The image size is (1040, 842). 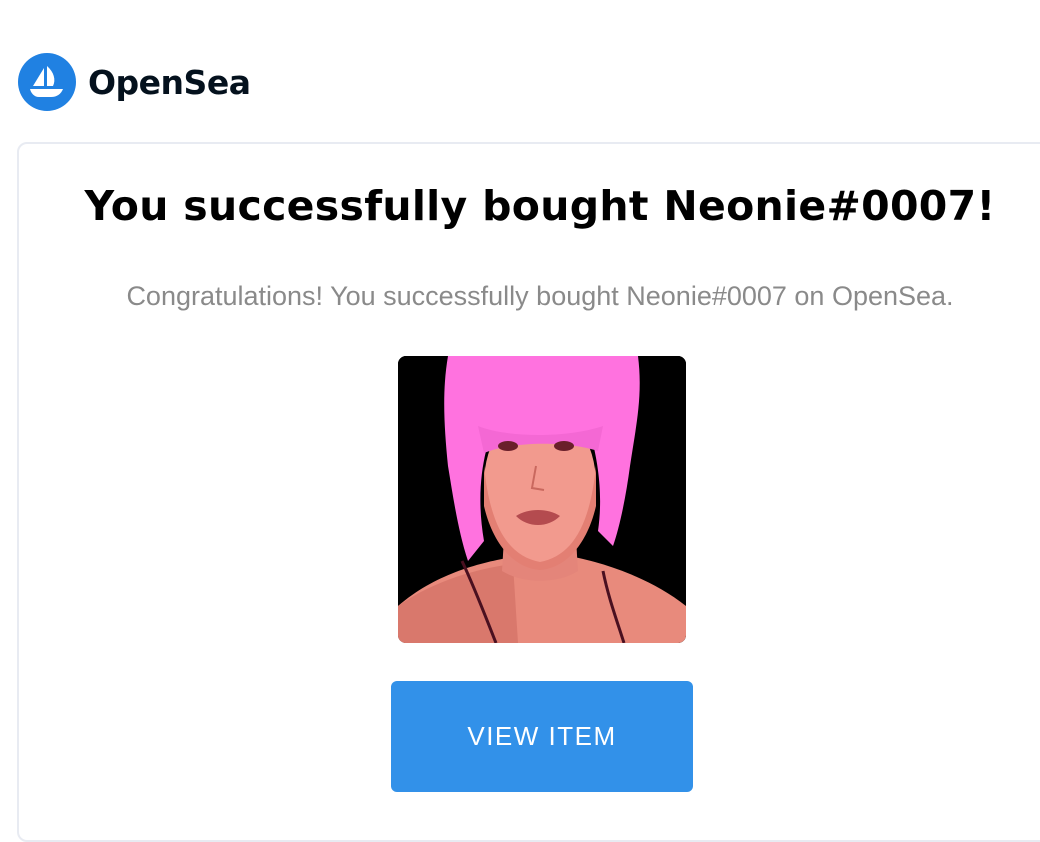 I want to click on brand-name: OpenSea, so click(x=169, y=82).